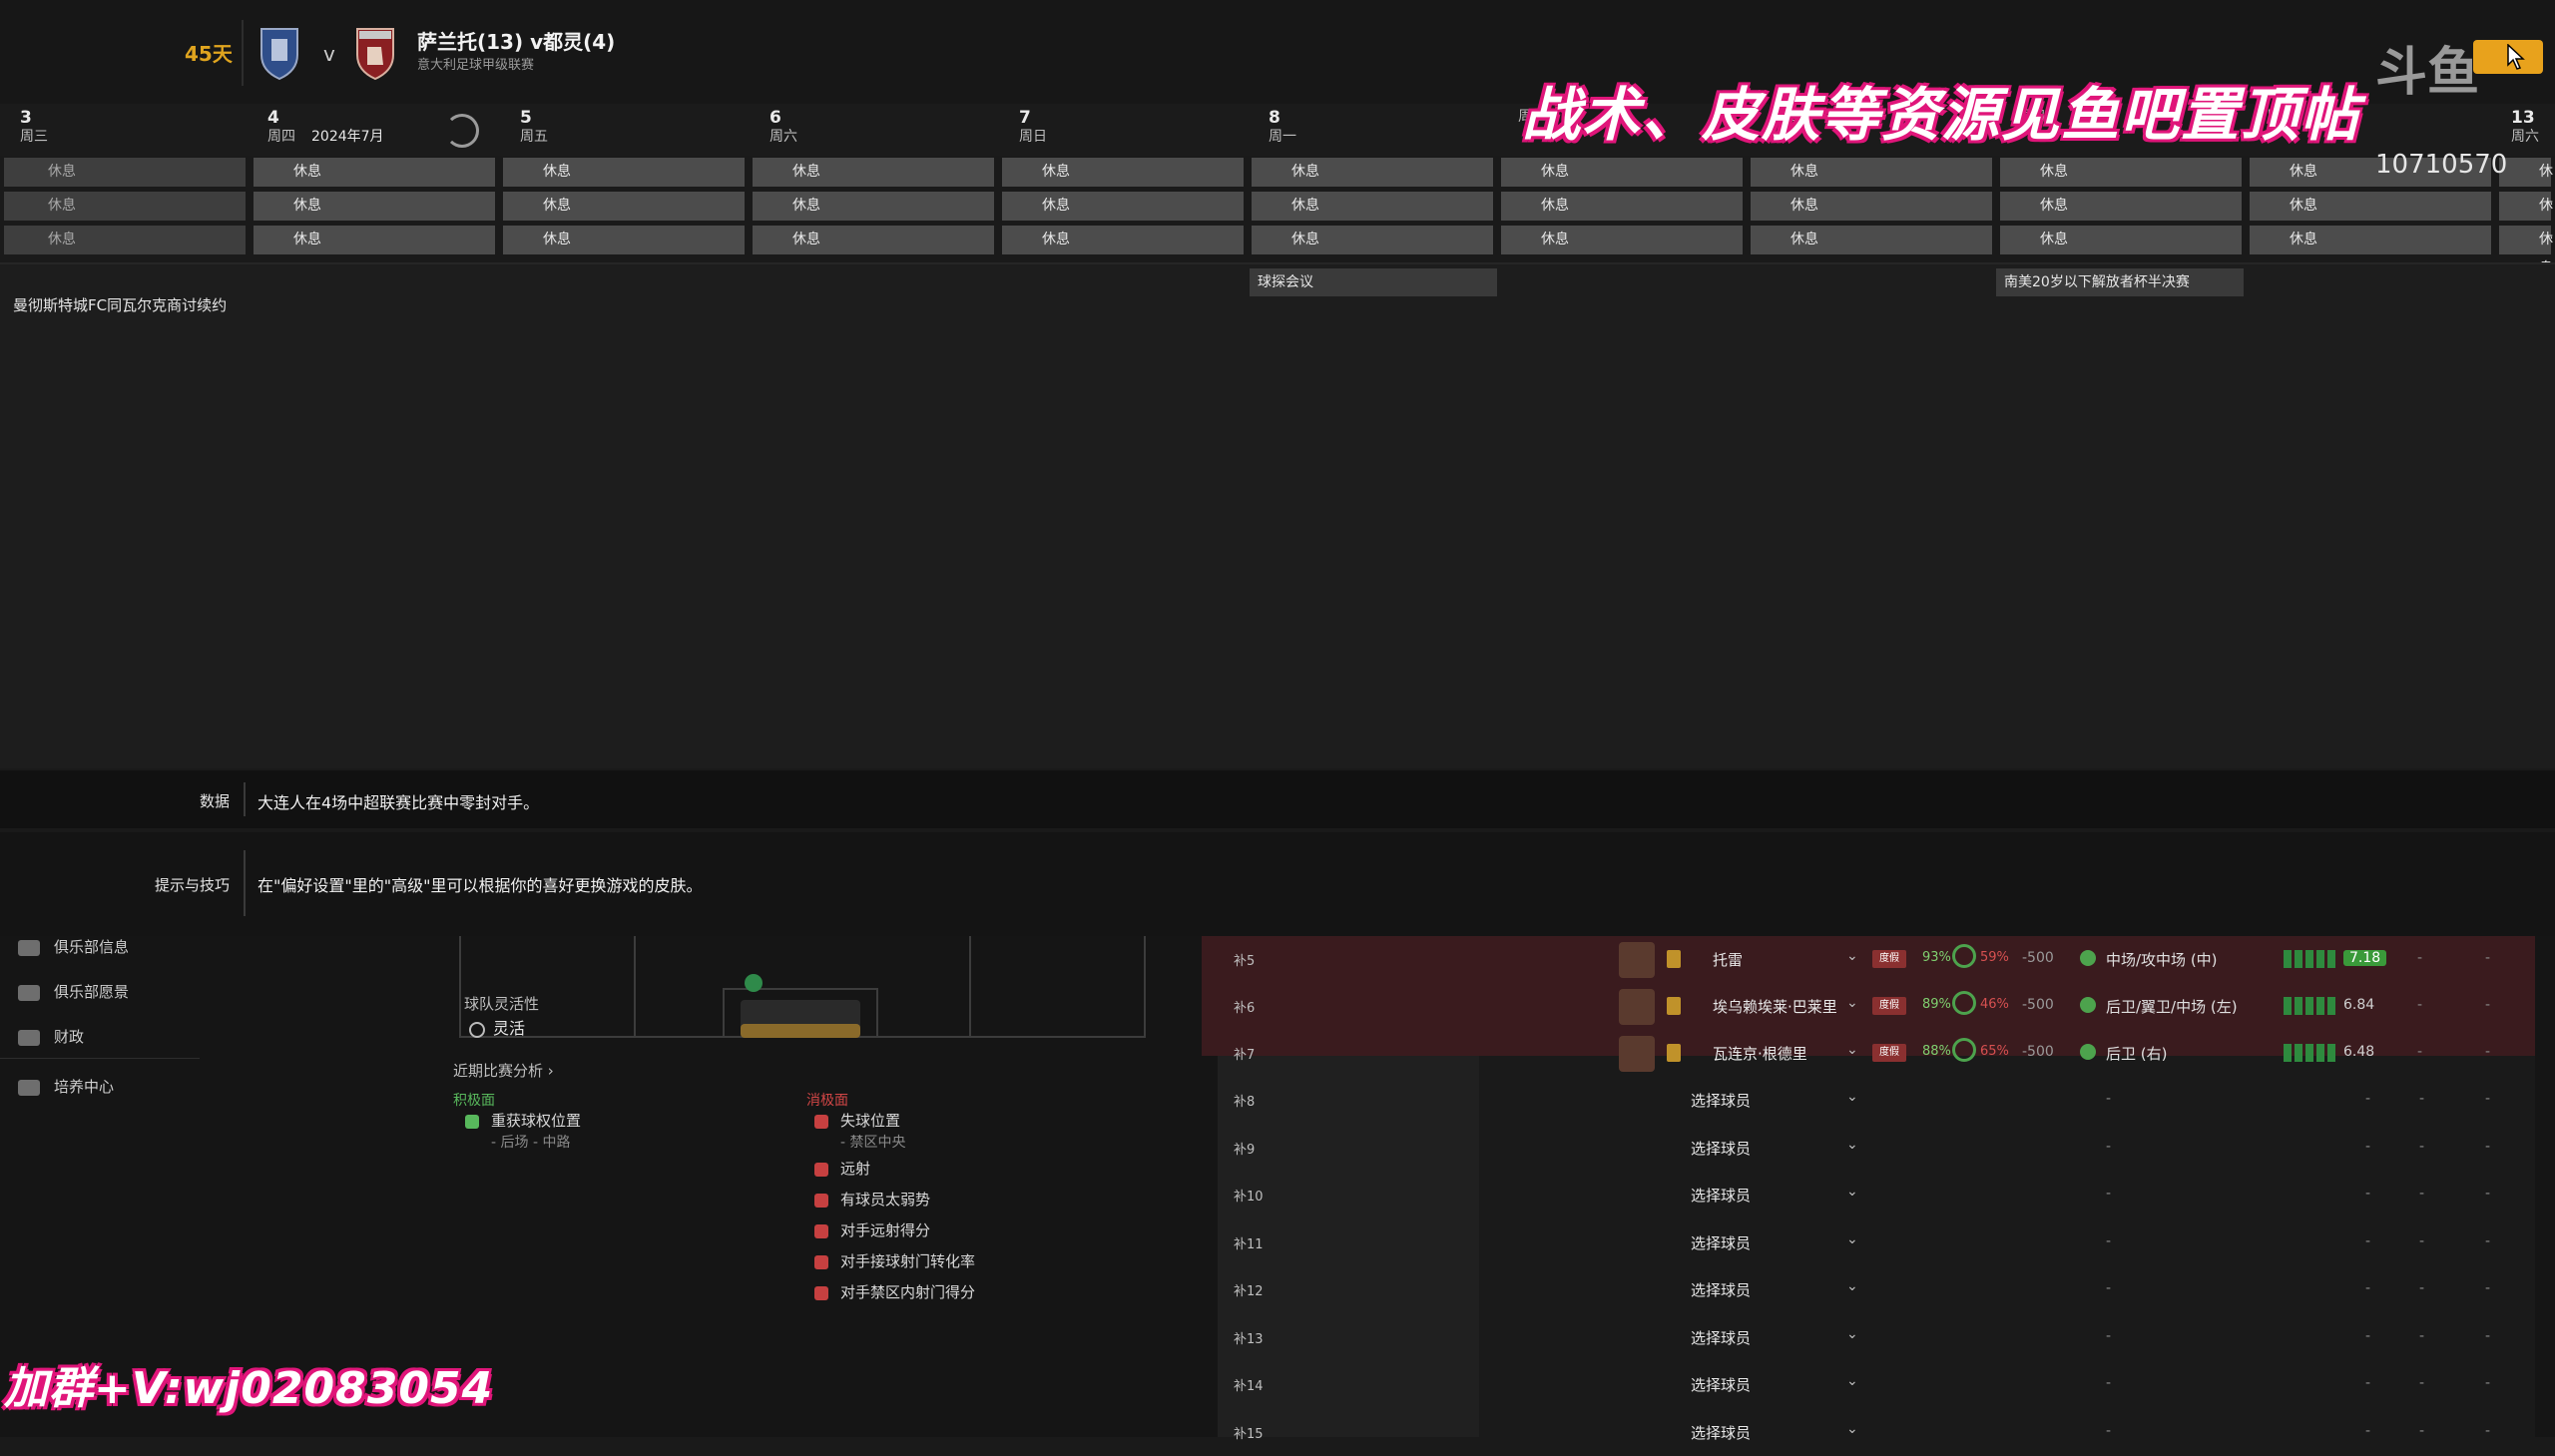  Describe the element at coordinates (821, 1200) in the screenshot. I see `thumbs-down-icon` at that location.